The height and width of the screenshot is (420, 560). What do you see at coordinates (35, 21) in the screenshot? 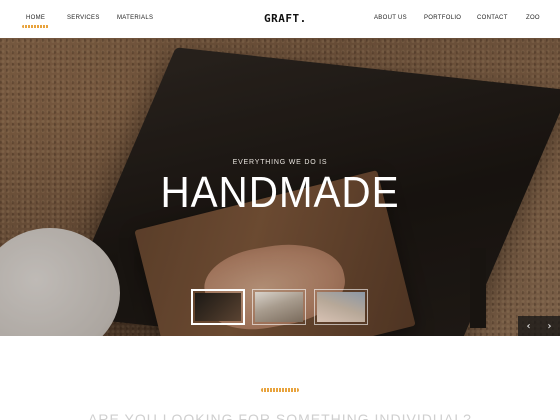
I see `nav-home: HOME` at bounding box center [35, 21].